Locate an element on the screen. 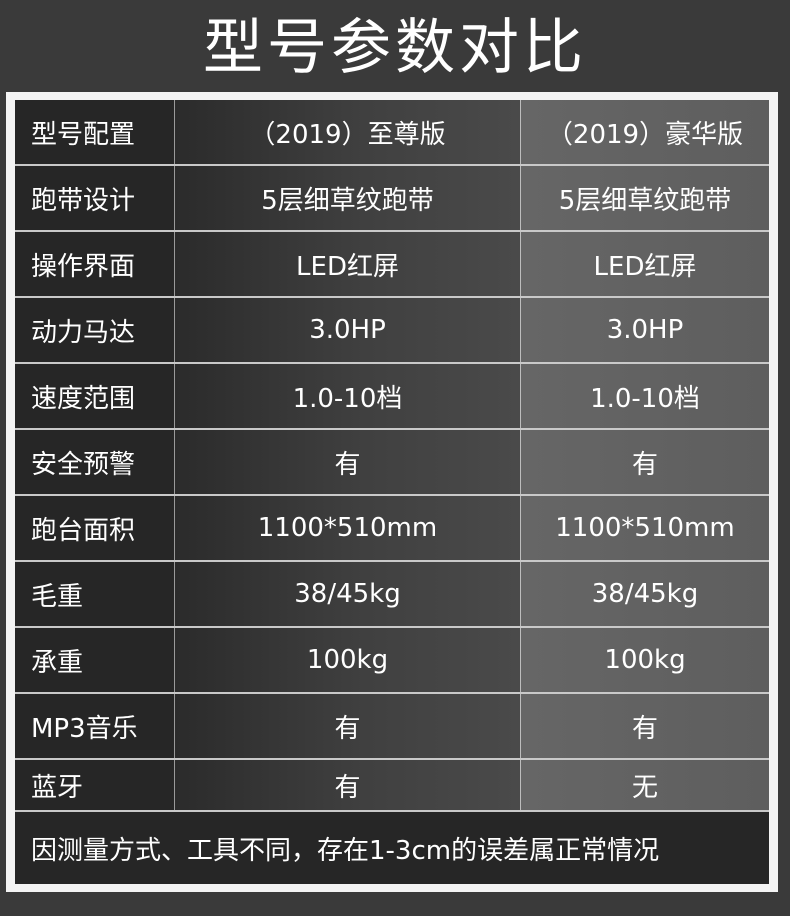 Image resolution: width=790 pixels, height=916 pixels. table-row-interface: 操作界面 LED红屏 LED红屏 is located at coordinates (392, 264).